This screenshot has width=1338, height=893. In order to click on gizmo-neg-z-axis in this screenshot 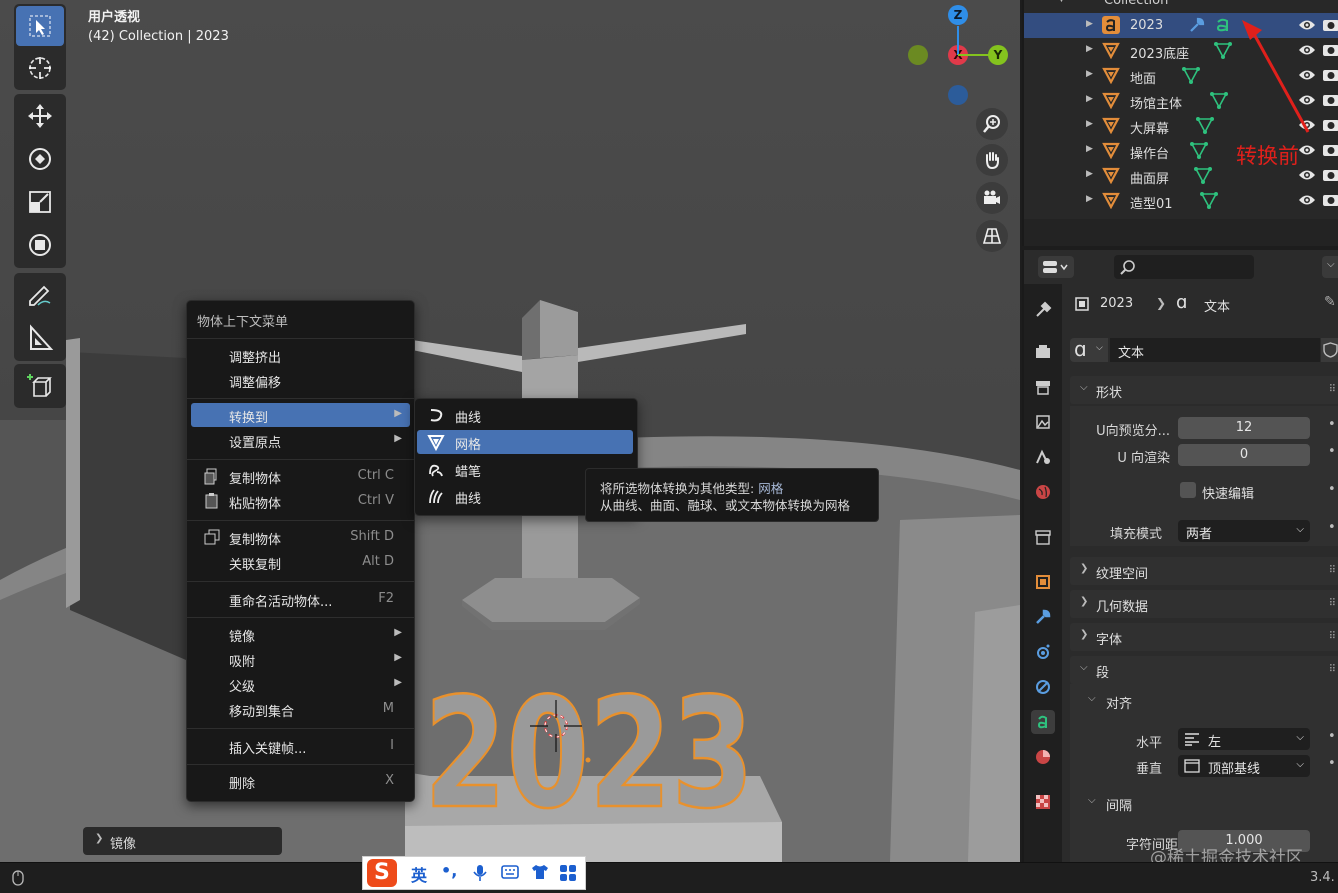, I will do `click(958, 95)`.